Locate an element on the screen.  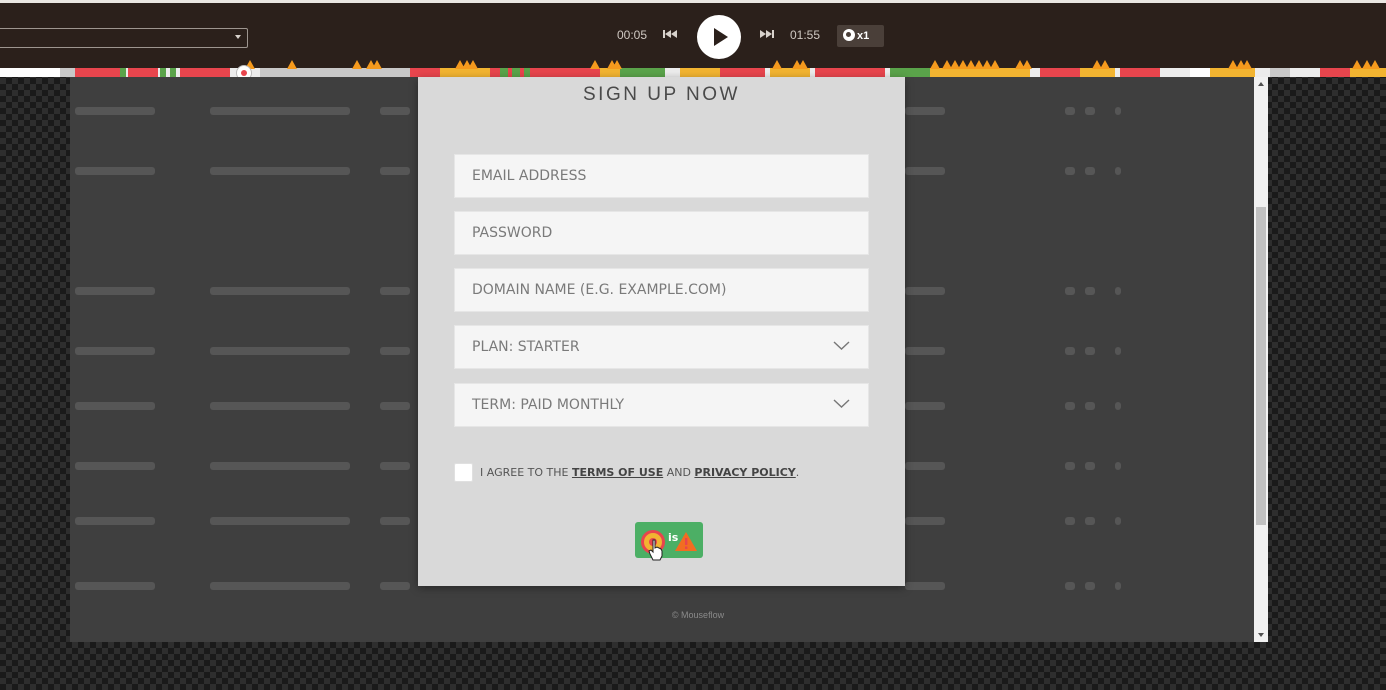
footer-copyright: © Mouseflow is located at coordinates (698, 615).